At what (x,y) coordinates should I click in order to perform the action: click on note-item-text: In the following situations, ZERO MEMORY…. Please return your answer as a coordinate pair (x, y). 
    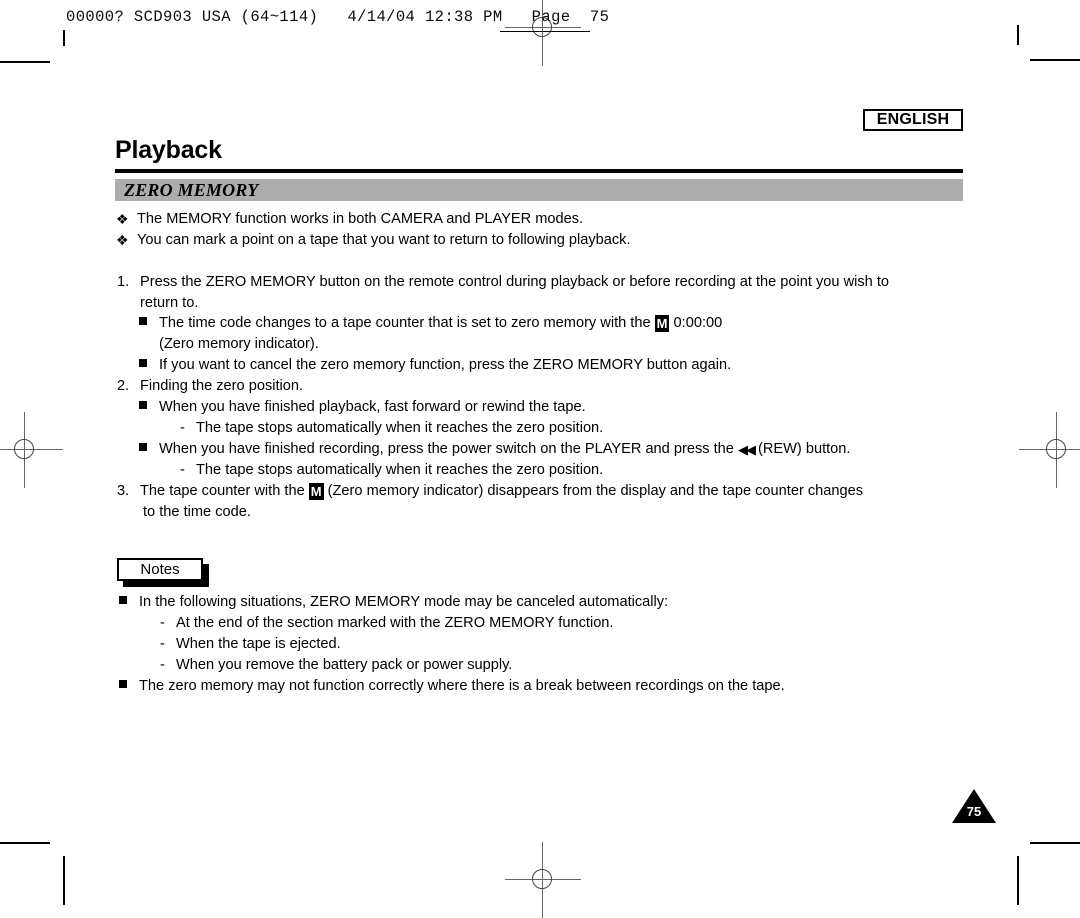
    Looking at the image, I should click on (404, 602).